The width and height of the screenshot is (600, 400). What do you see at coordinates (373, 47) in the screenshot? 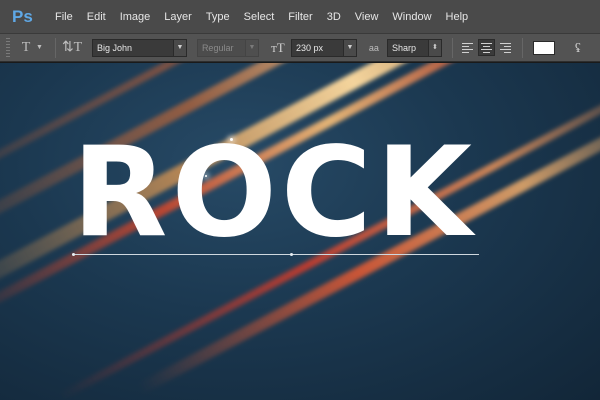
I see `antialias-icon: aa` at bounding box center [373, 47].